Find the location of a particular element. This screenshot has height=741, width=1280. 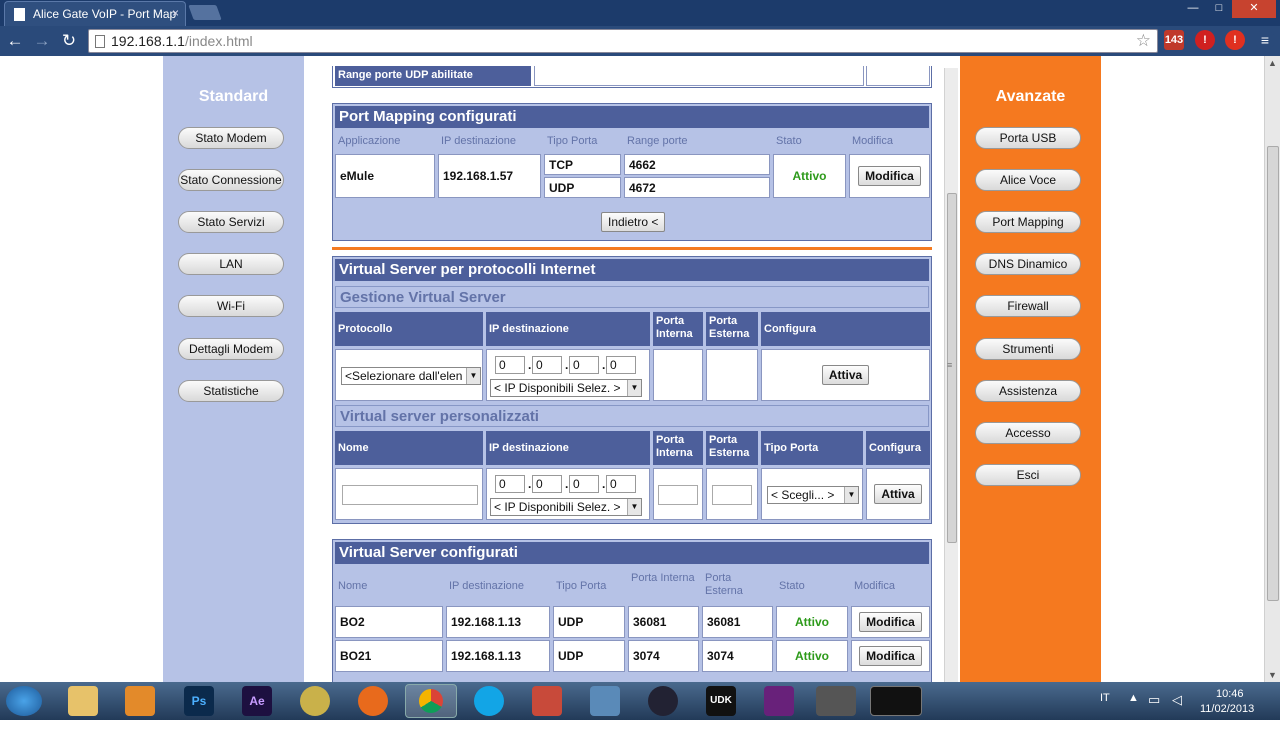

section-divider is located at coordinates (632, 248).